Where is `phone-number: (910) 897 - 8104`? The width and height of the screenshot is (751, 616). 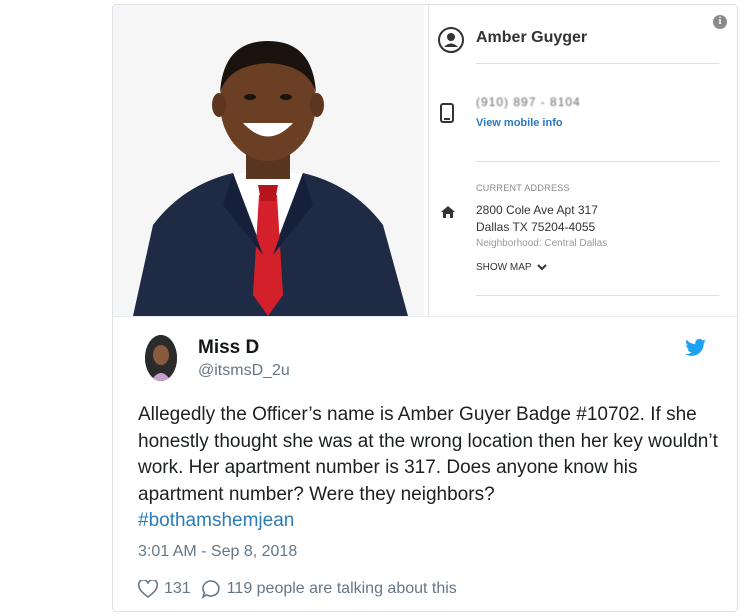 phone-number: (910) 897 - 8104 is located at coordinates (528, 102).